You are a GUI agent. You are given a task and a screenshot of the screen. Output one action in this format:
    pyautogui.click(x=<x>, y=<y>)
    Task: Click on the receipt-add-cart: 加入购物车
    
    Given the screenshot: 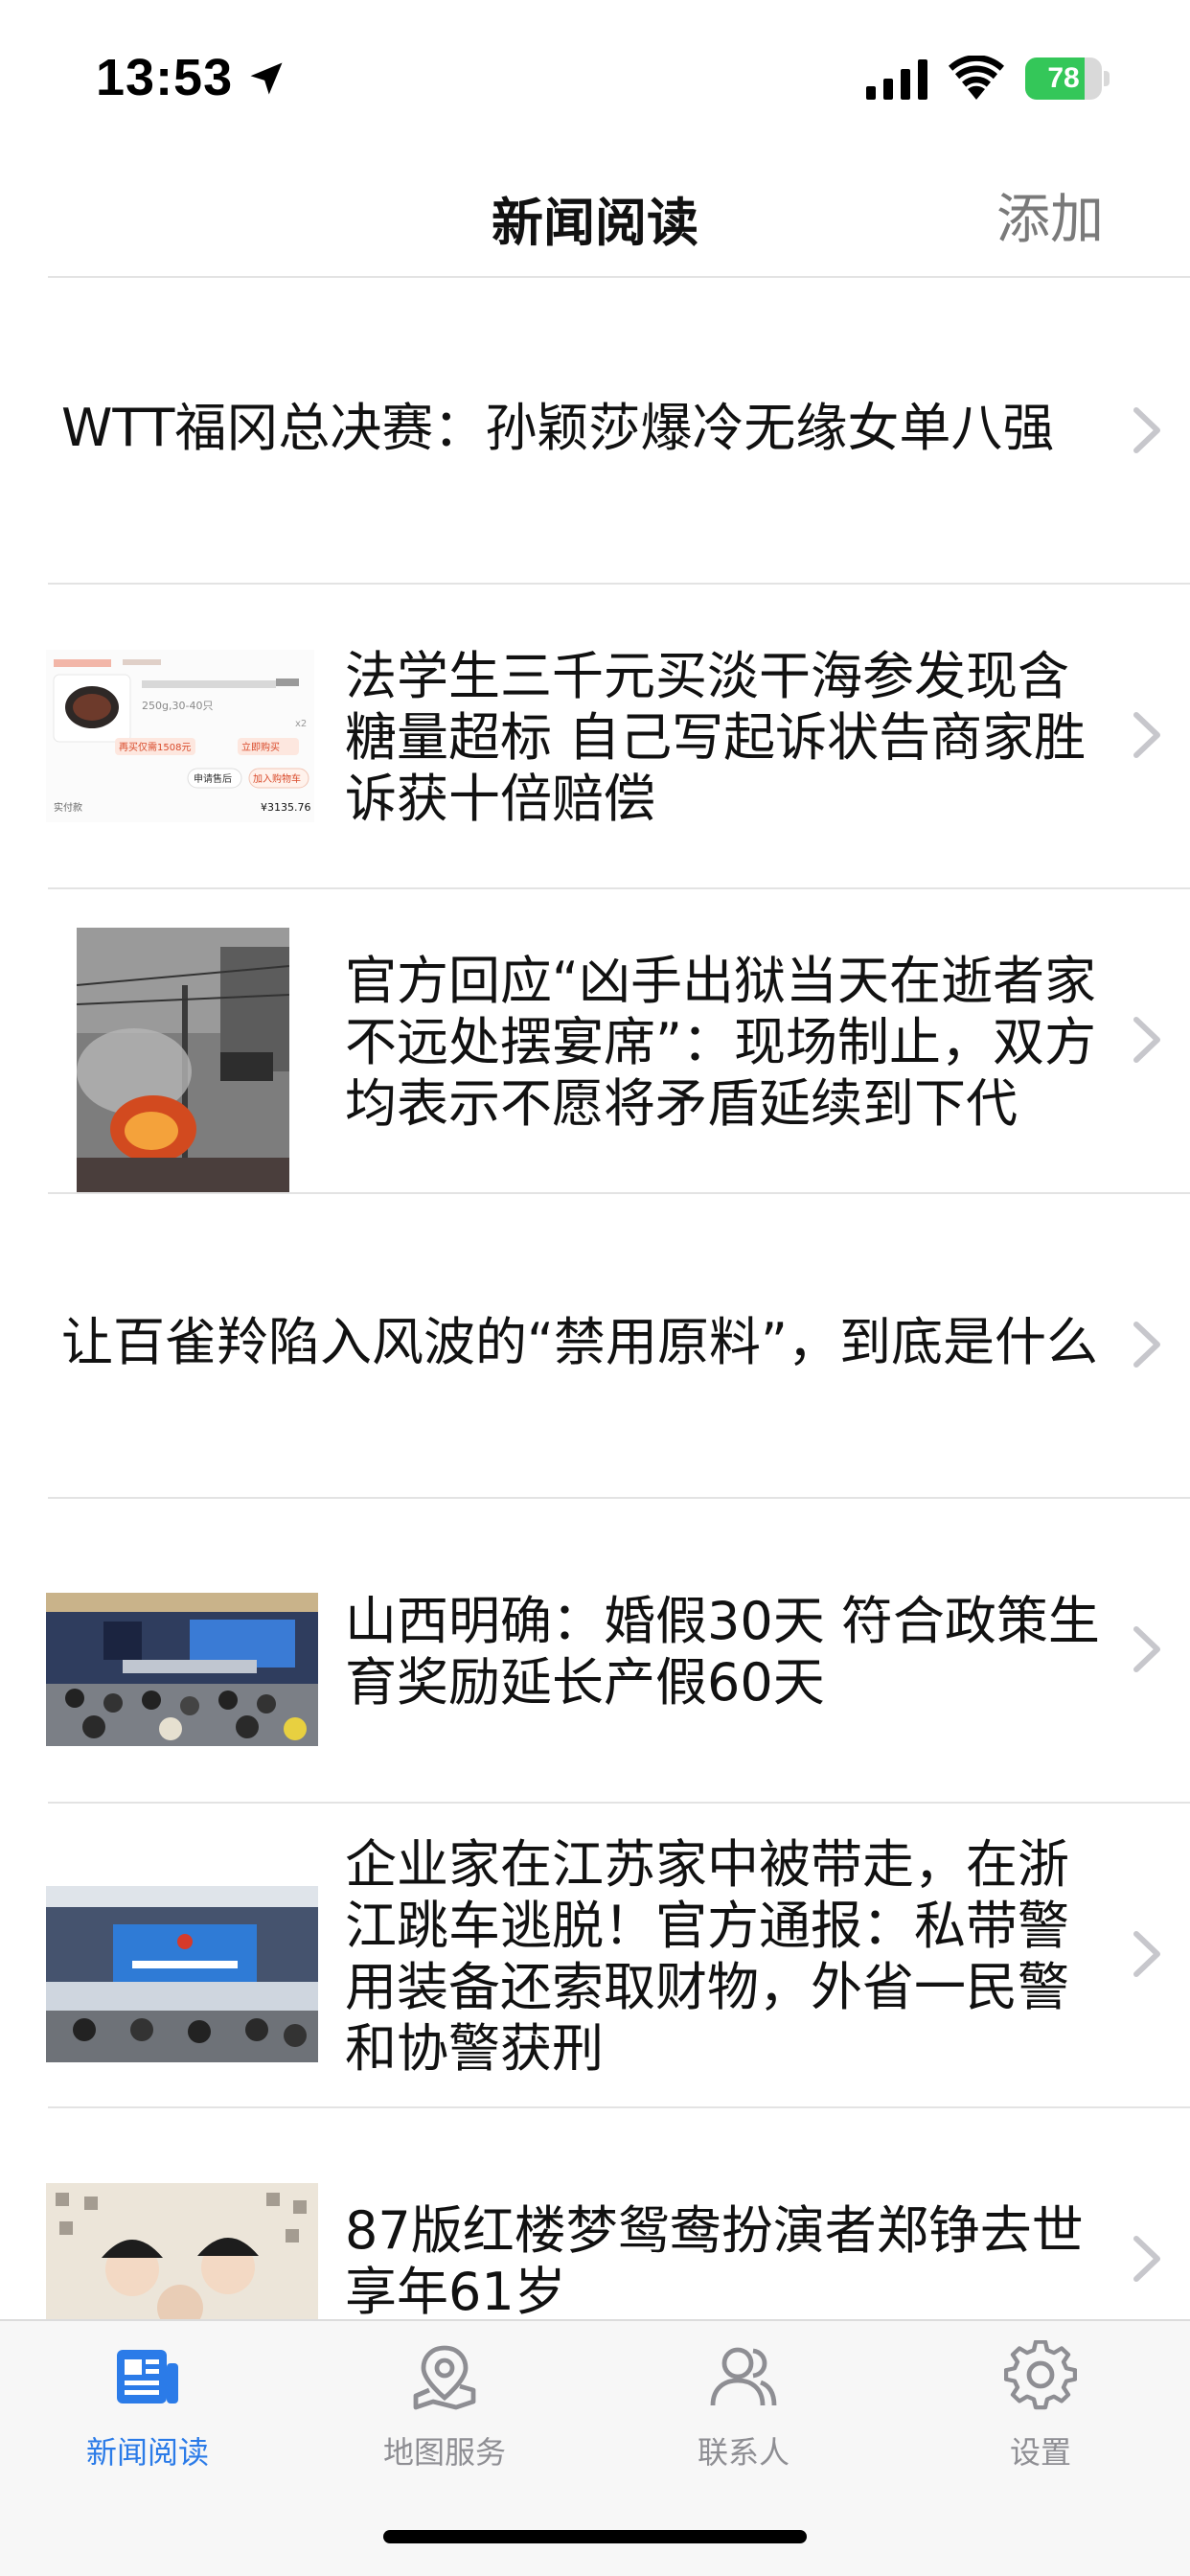 What is the action you would take?
    pyautogui.click(x=277, y=778)
    